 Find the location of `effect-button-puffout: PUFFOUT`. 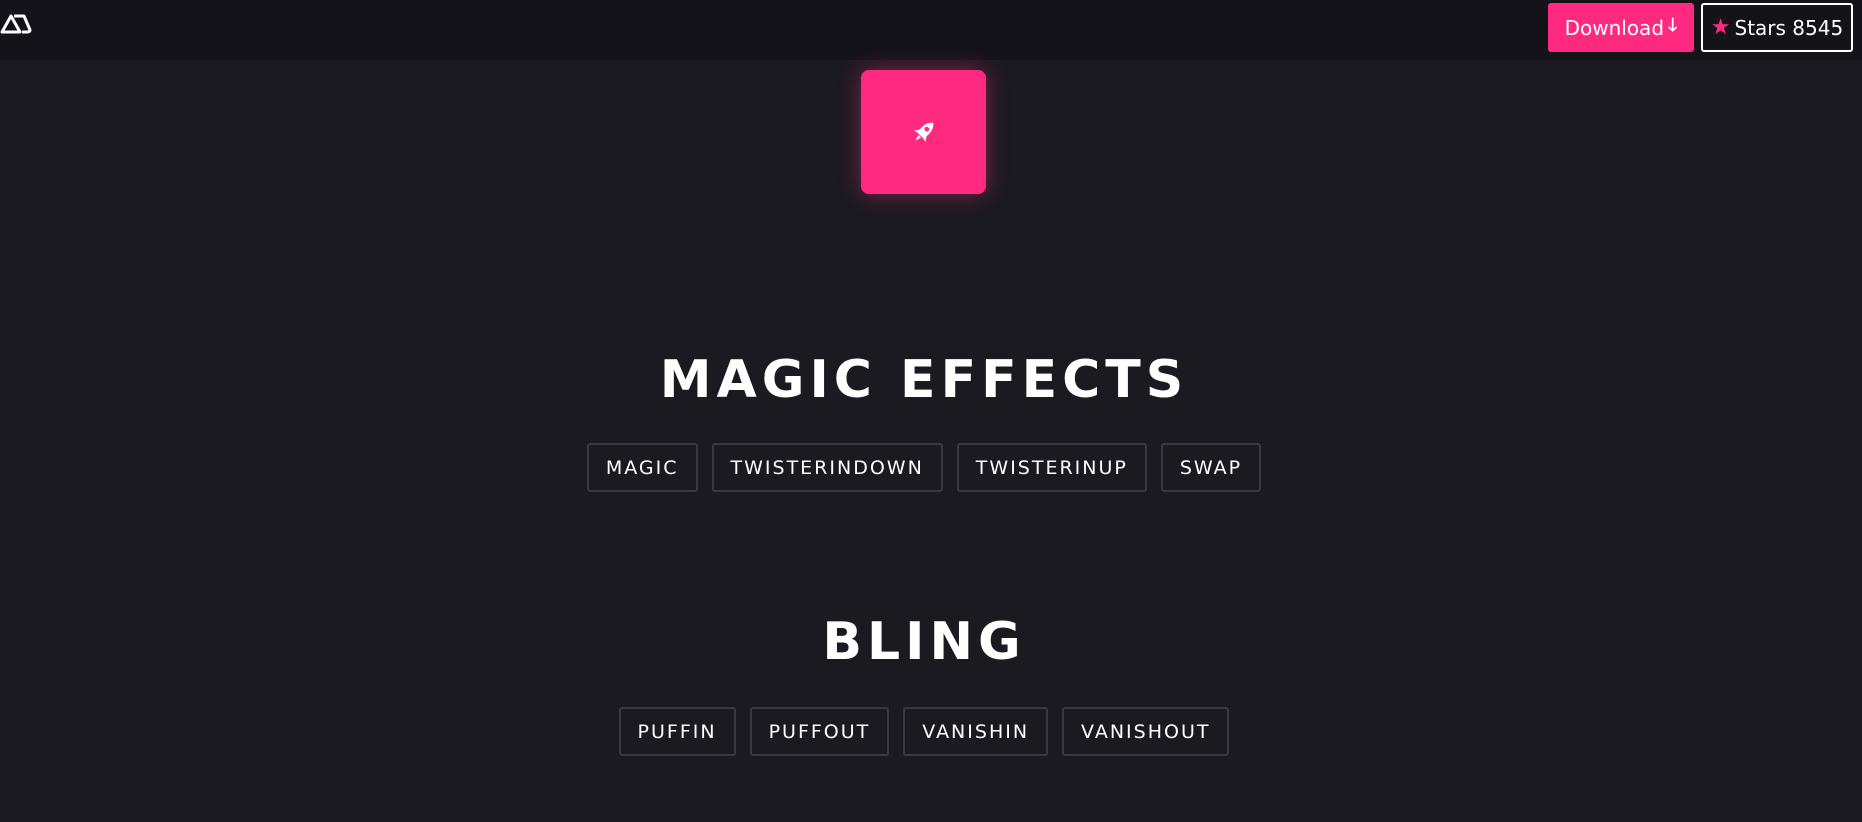

effect-button-puffout: PUFFOUT is located at coordinates (819, 731).